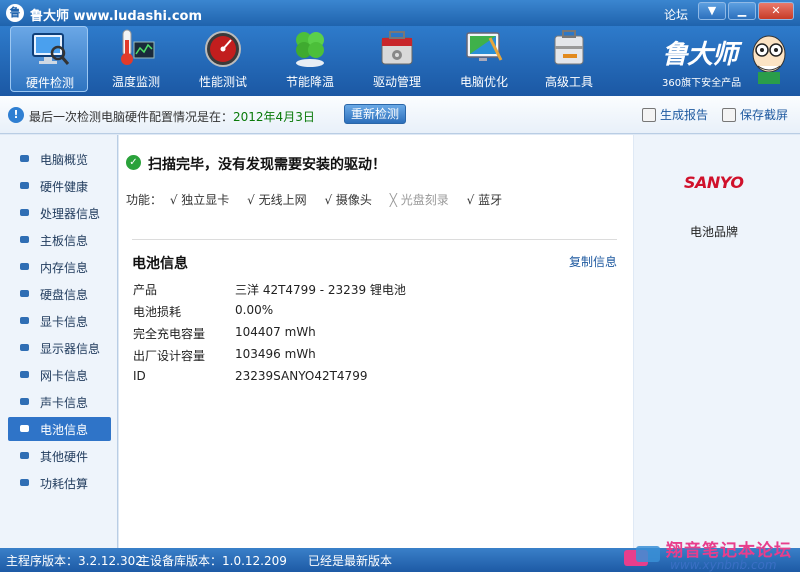 The image size is (800, 572). Describe the element at coordinates (723, 565) in the screenshot. I see `watermark-url: www.xynbnb.com` at that location.